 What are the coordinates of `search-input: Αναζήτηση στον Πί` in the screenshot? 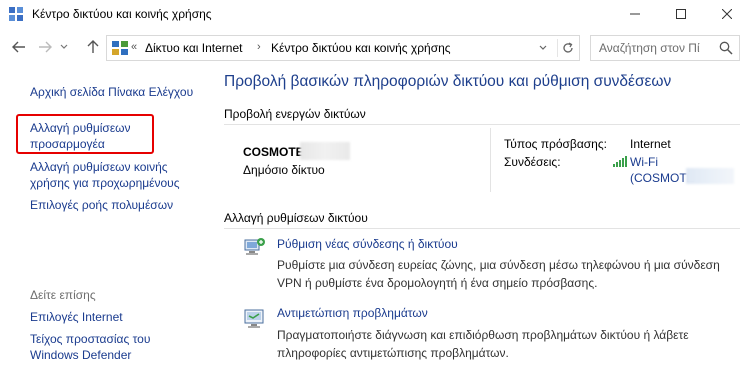 It's located at (665, 48).